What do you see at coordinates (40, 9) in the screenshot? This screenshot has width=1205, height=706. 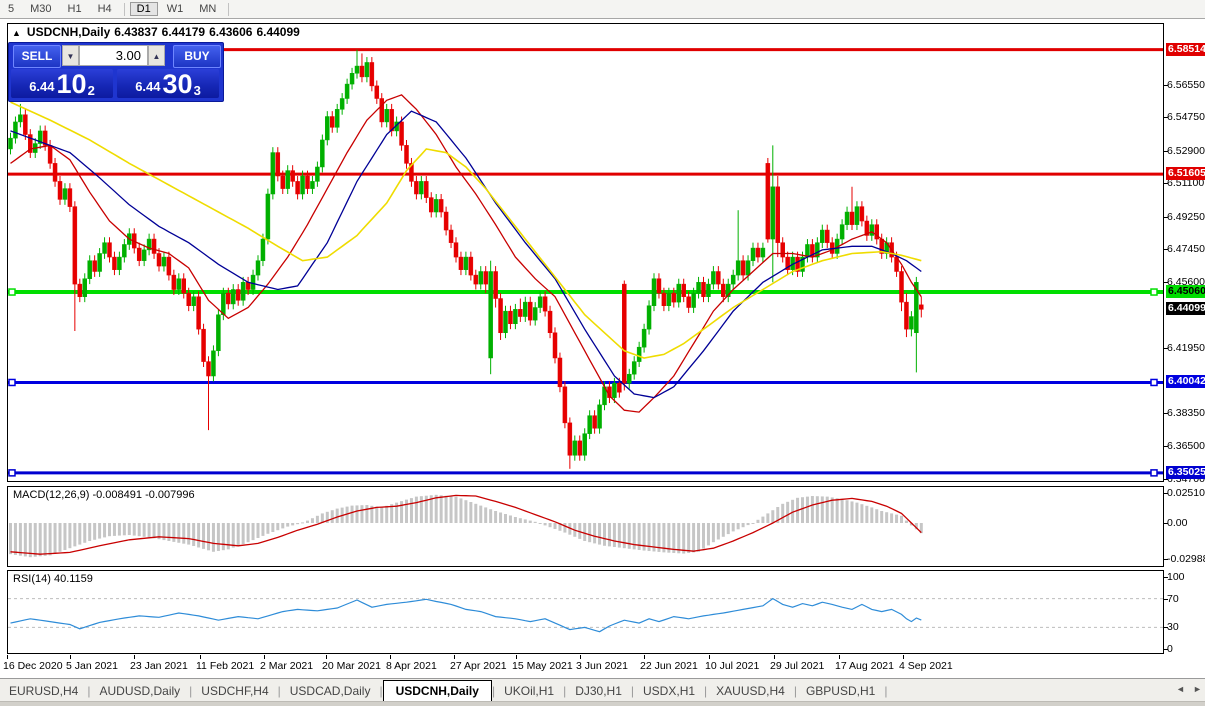 I see `timeframe-button-m30: M30` at bounding box center [40, 9].